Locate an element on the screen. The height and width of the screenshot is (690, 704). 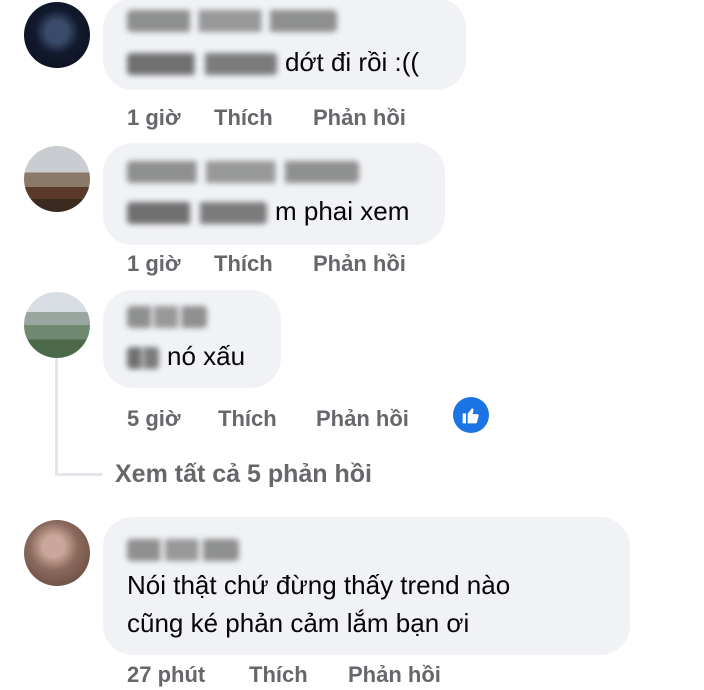
comment-text: Nói thật chứ đừng thấy trend nào is located at coordinates (319, 585).